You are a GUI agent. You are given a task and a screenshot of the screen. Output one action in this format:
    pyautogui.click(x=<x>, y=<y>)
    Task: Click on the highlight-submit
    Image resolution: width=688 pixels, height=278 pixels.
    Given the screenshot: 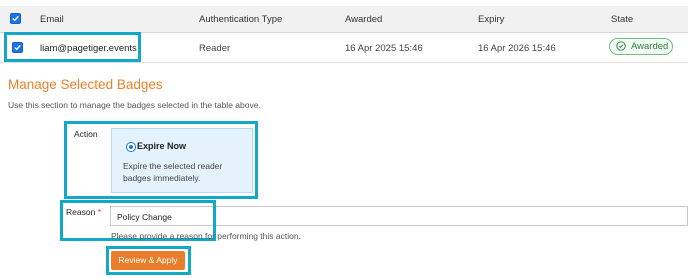 What is the action you would take?
    pyautogui.click(x=148, y=260)
    